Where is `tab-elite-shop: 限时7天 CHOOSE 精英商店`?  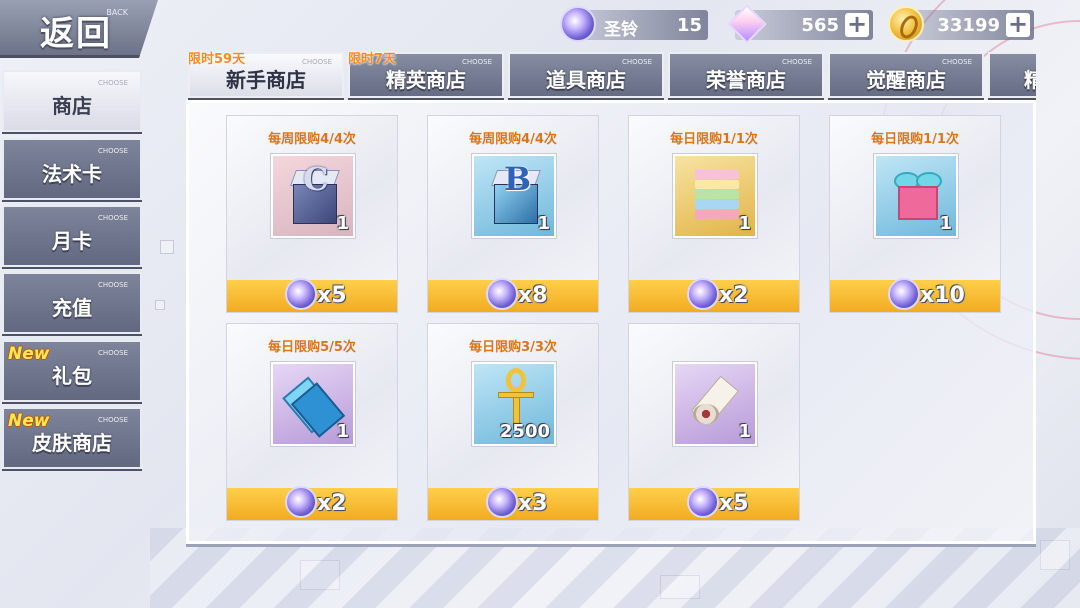 tab-elite-shop: 限时7天 CHOOSE 精英商店 is located at coordinates (426, 75).